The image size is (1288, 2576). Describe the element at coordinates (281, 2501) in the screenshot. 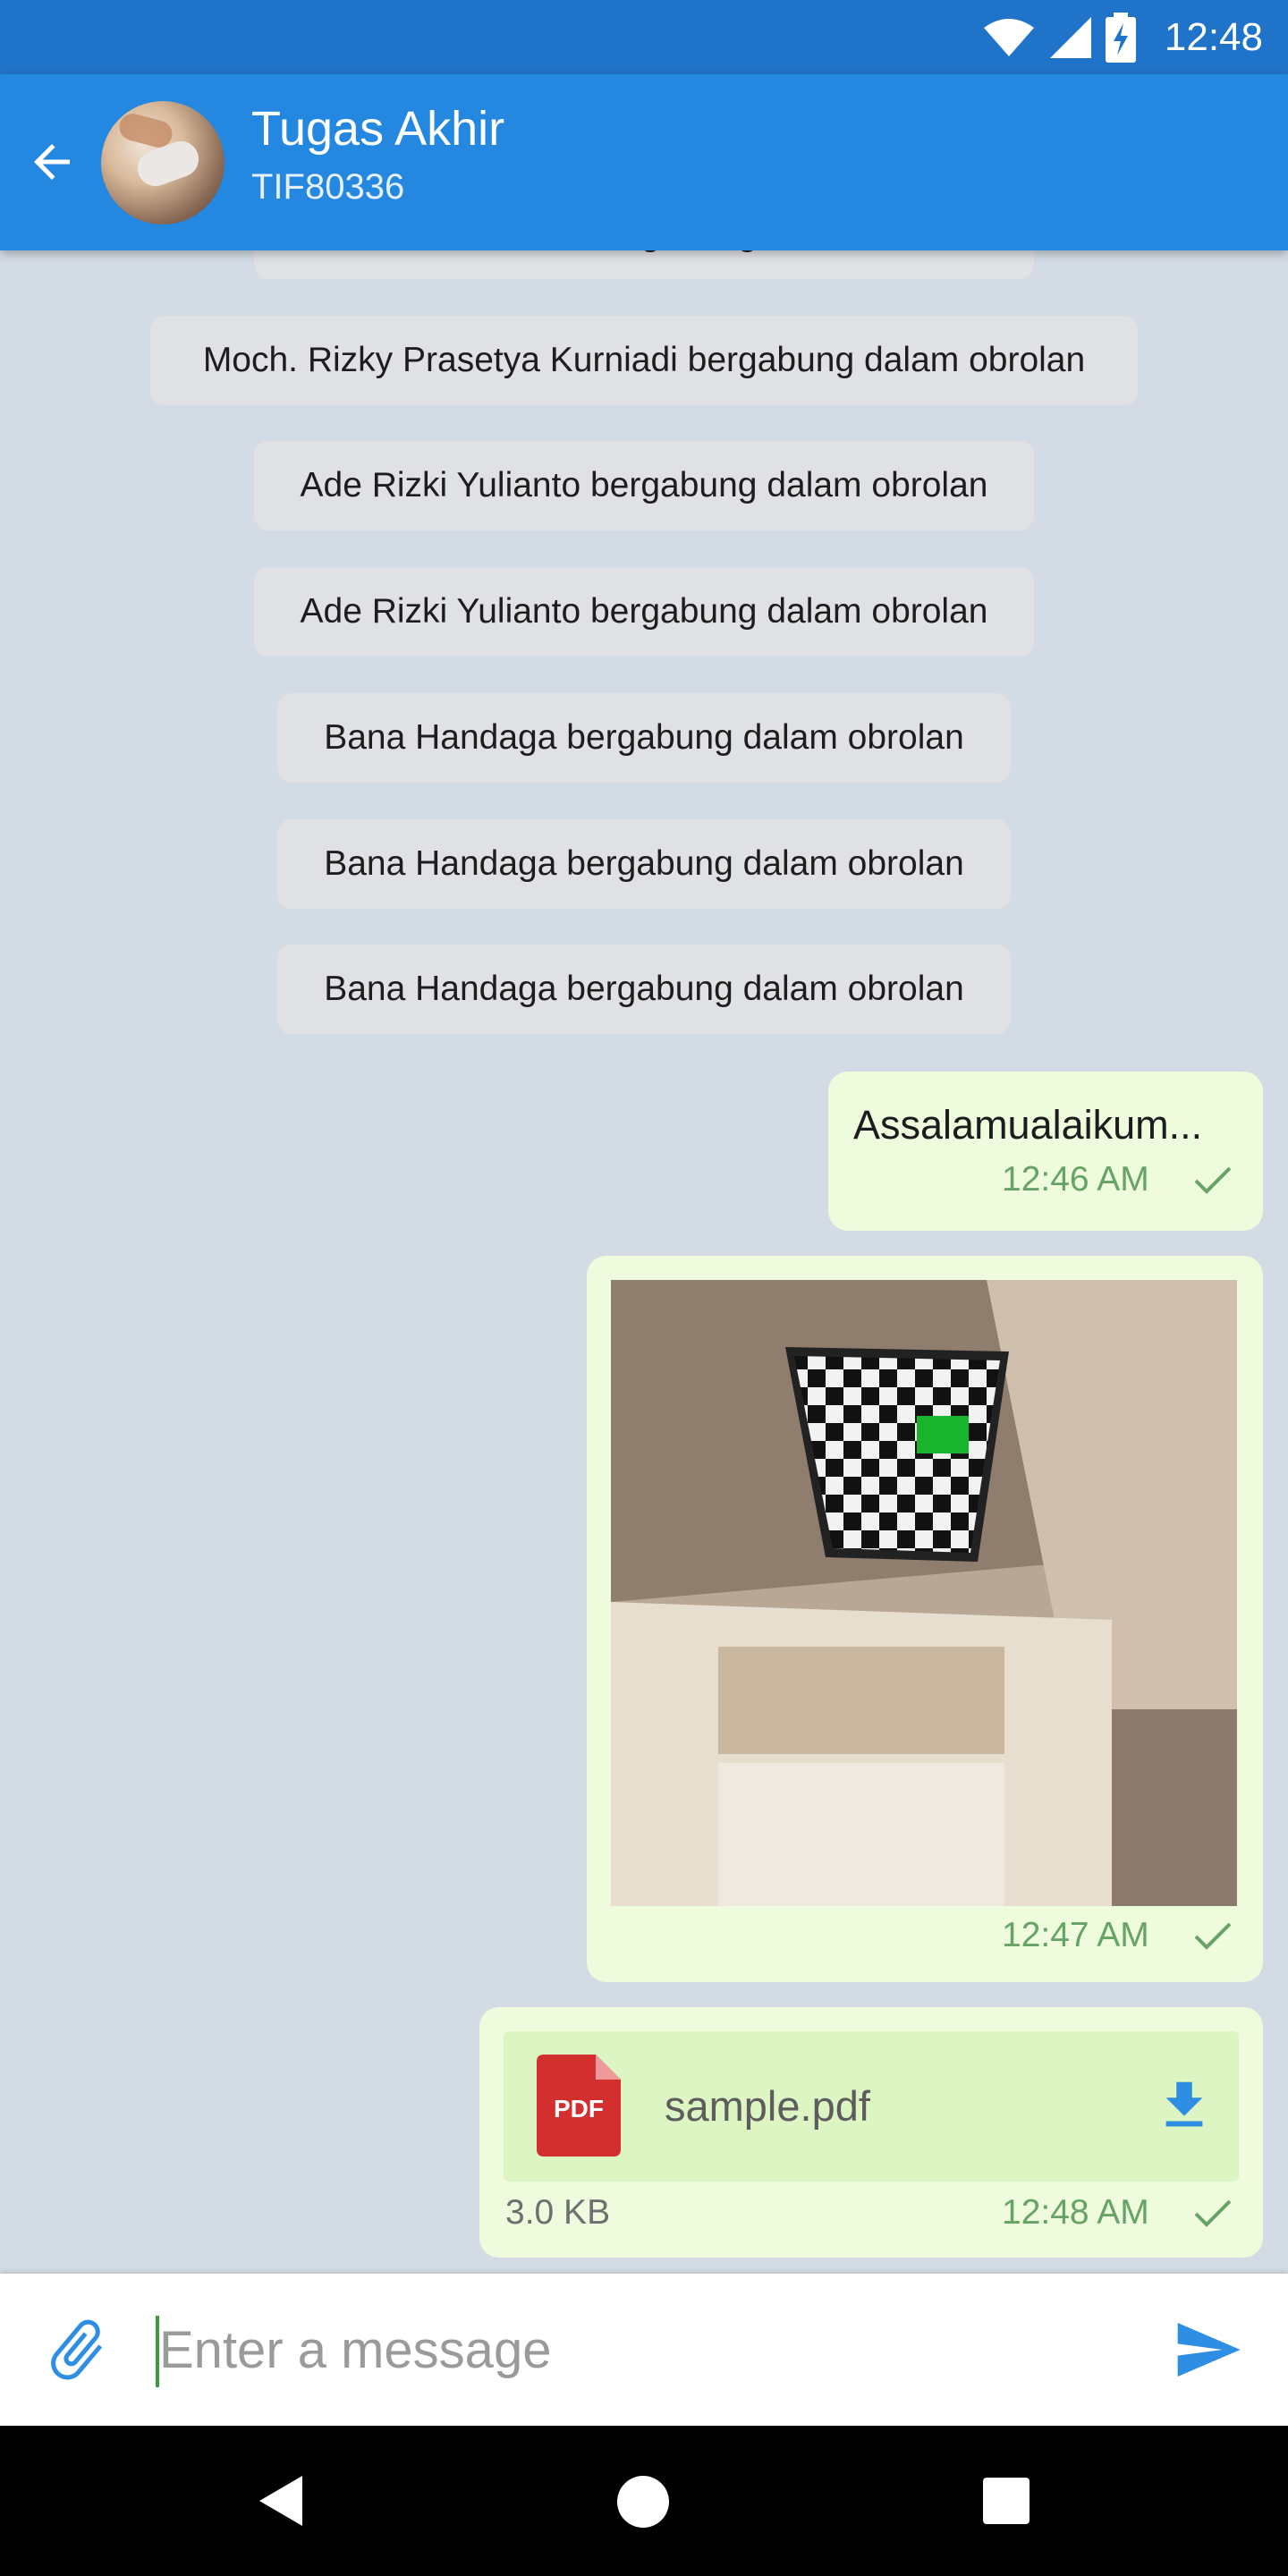

I see `nav-back-icon` at that location.